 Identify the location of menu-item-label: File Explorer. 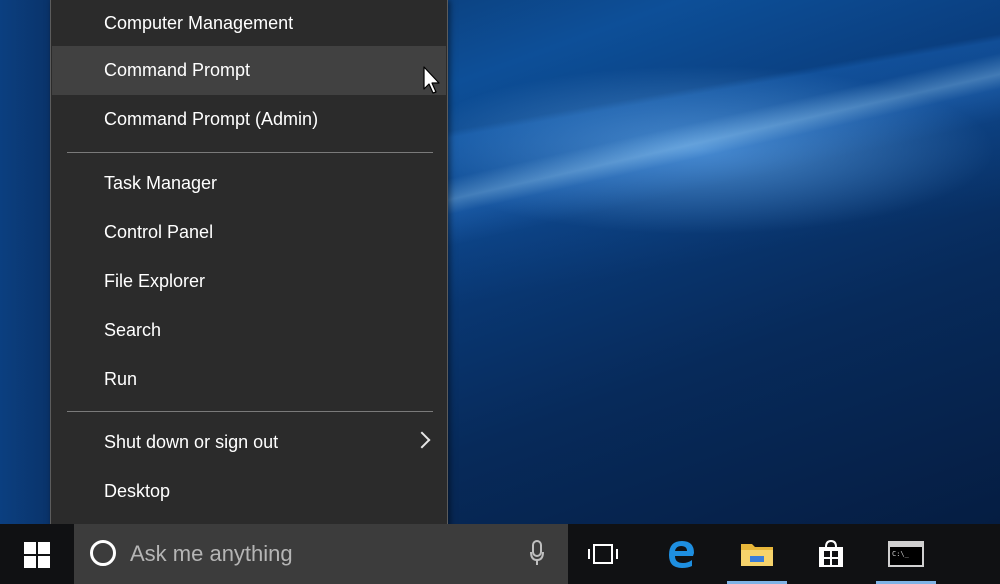
(155, 281).